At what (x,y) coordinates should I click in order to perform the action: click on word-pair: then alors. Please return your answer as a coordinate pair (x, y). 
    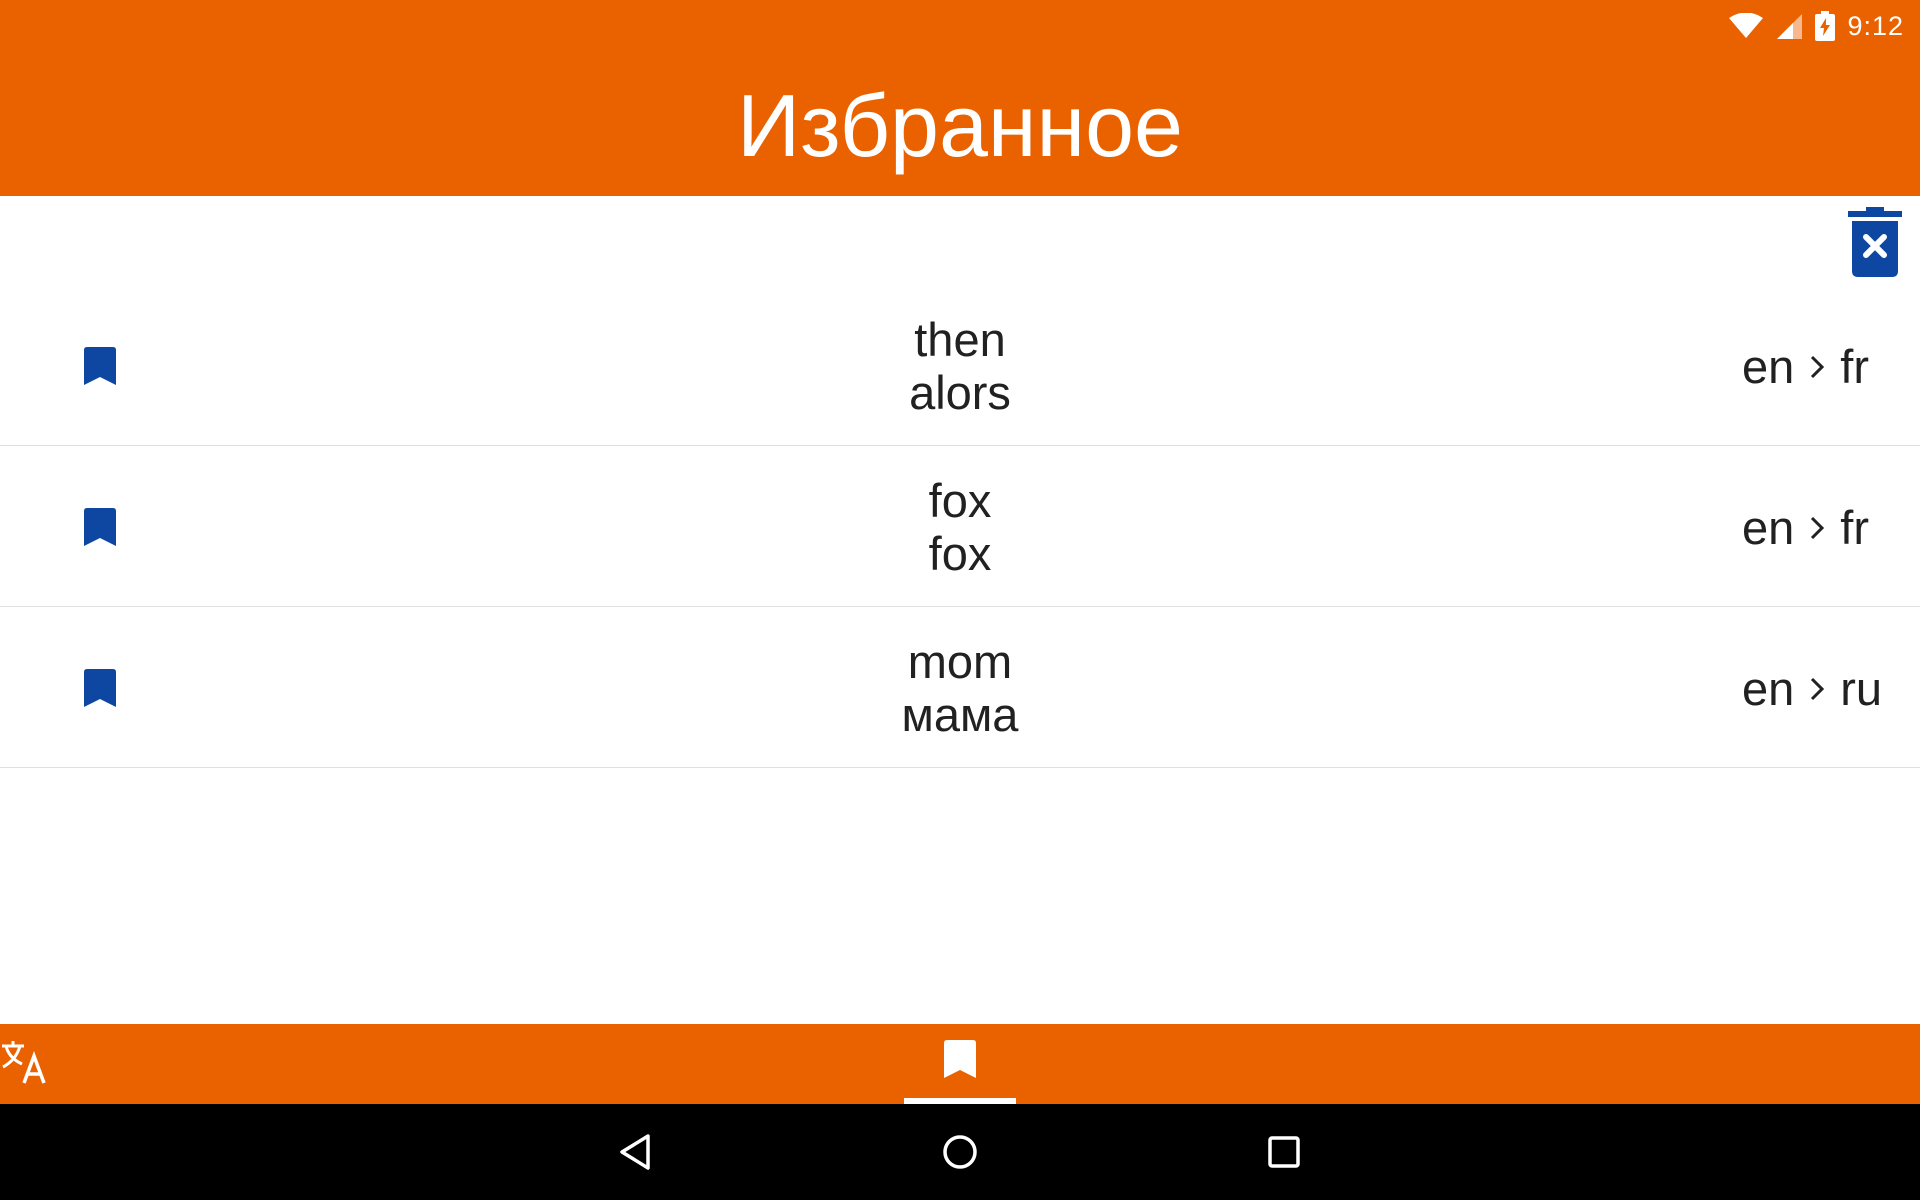
    Looking at the image, I should click on (960, 366).